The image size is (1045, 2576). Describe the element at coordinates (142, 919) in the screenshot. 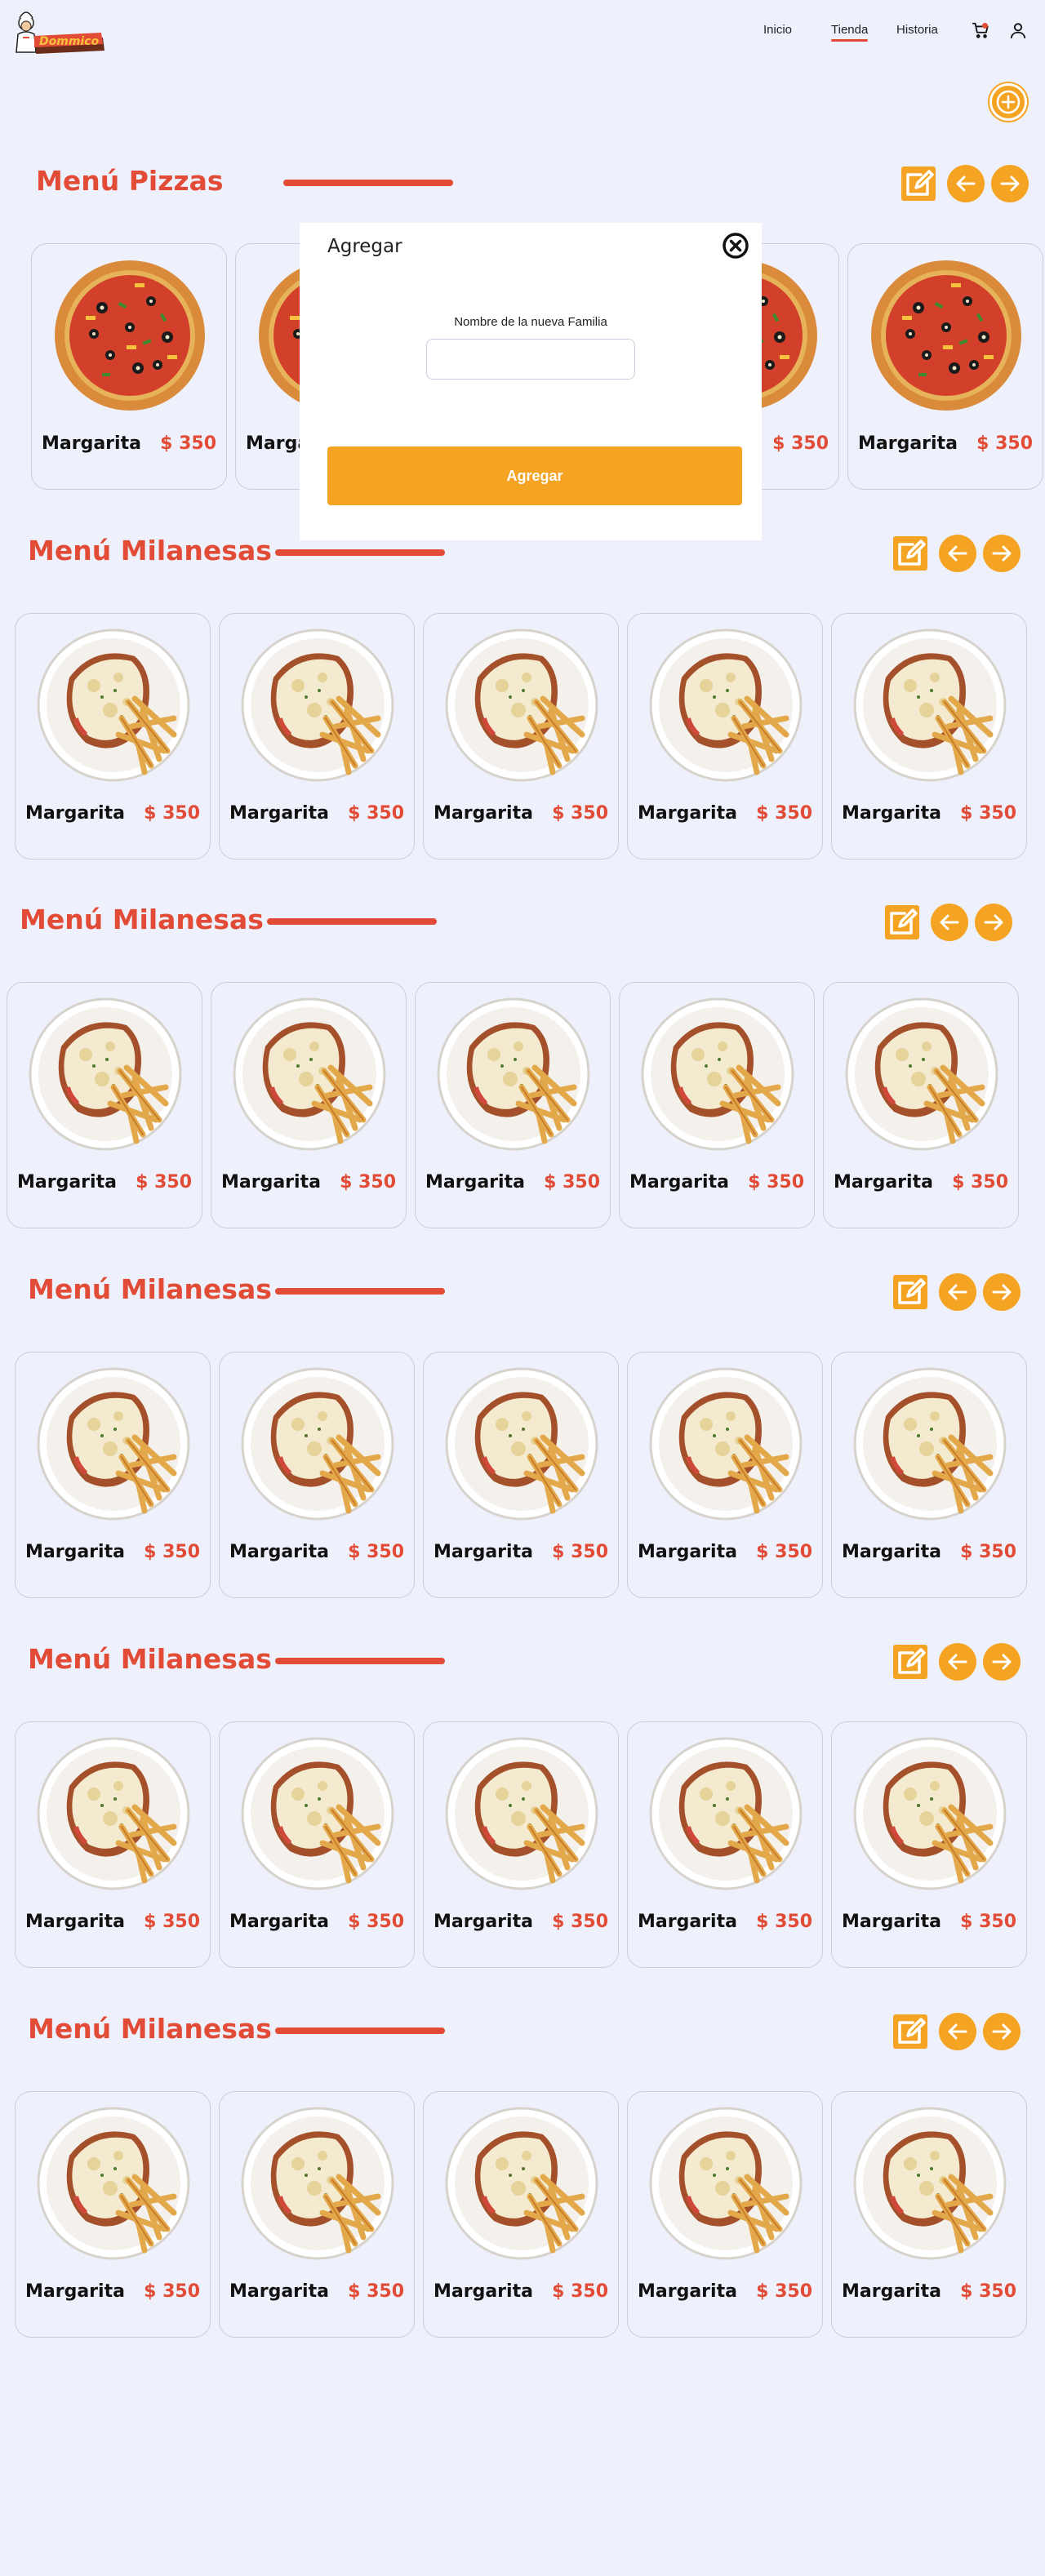

I see `section-title: Menú Milanesas` at that location.